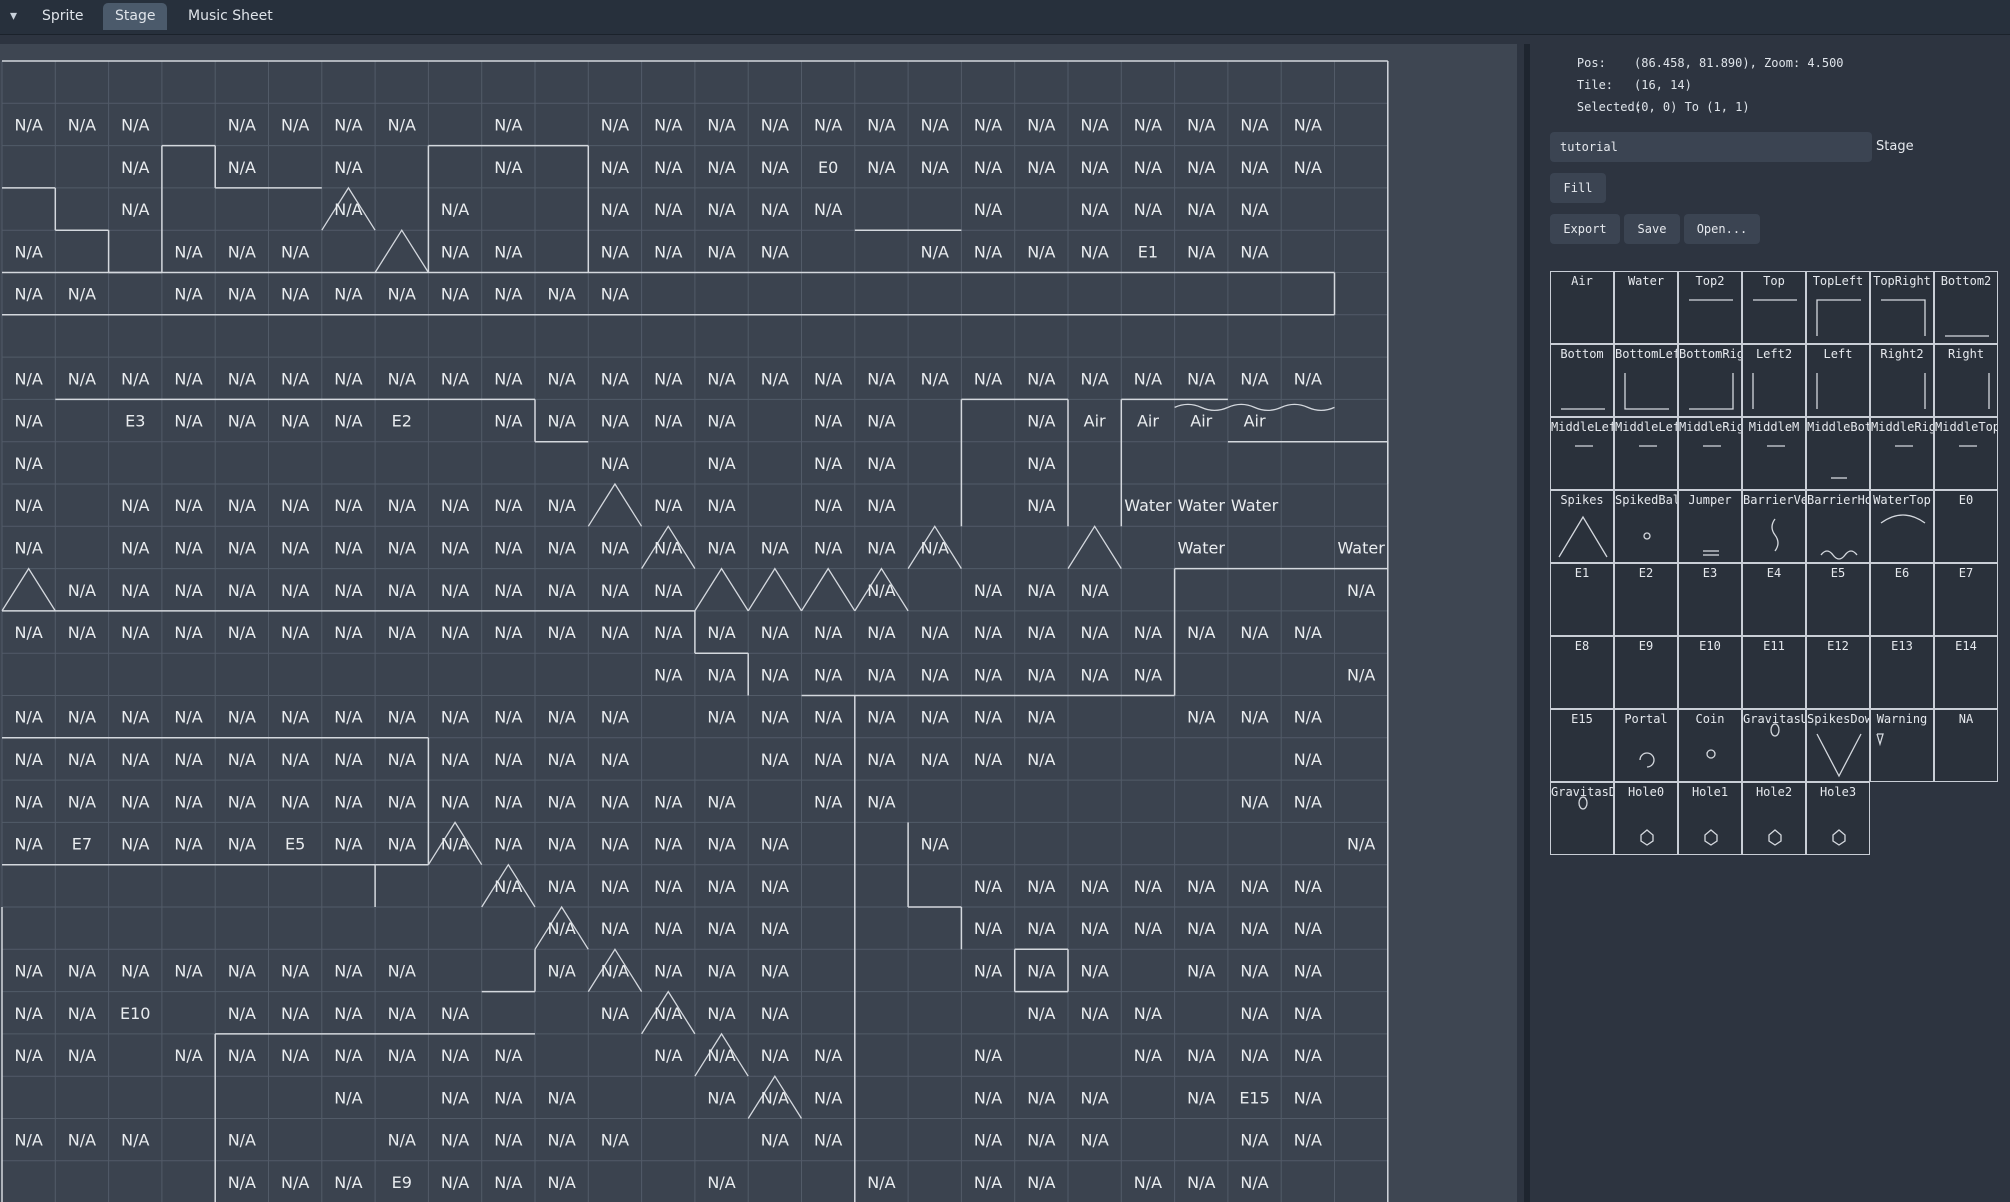  Describe the element at coordinates (1582, 599) in the screenshot. I see `palette-tile-e1: E1` at that location.